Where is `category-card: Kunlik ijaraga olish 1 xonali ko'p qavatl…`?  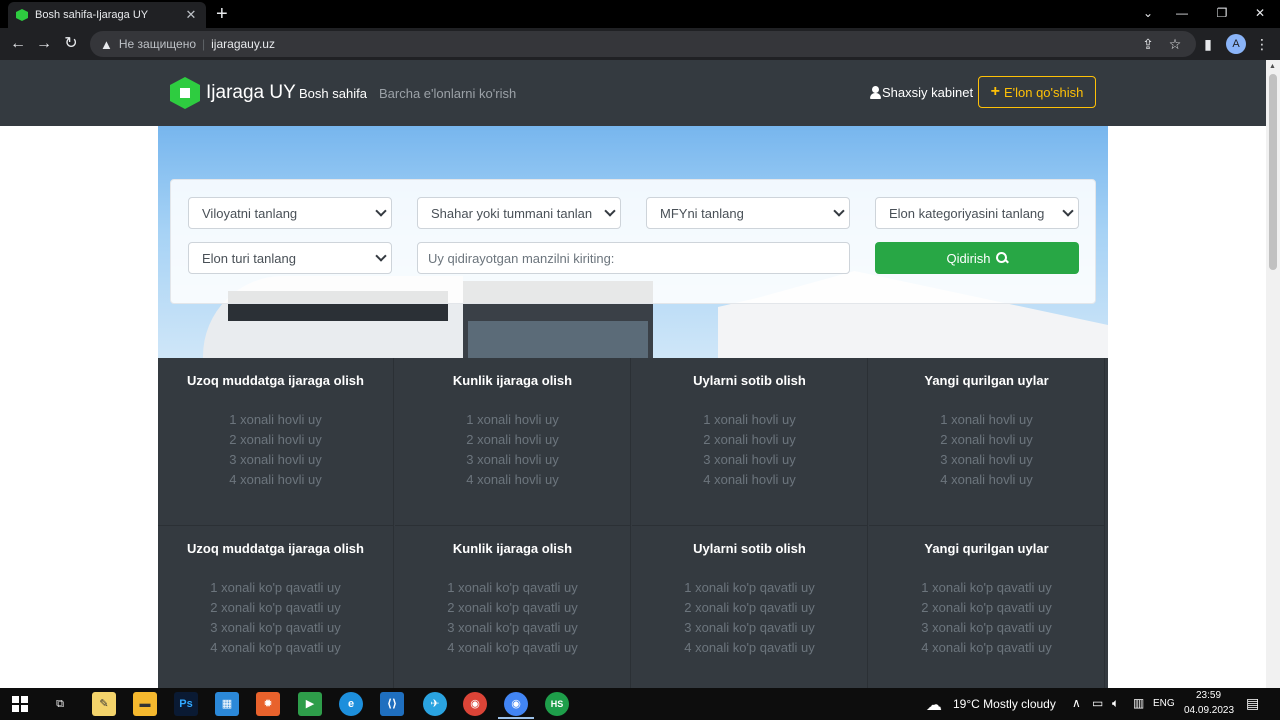 category-card: Kunlik ijaraga olish 1 xonali ko'p qavatl… is located at coordinates (513, 607).